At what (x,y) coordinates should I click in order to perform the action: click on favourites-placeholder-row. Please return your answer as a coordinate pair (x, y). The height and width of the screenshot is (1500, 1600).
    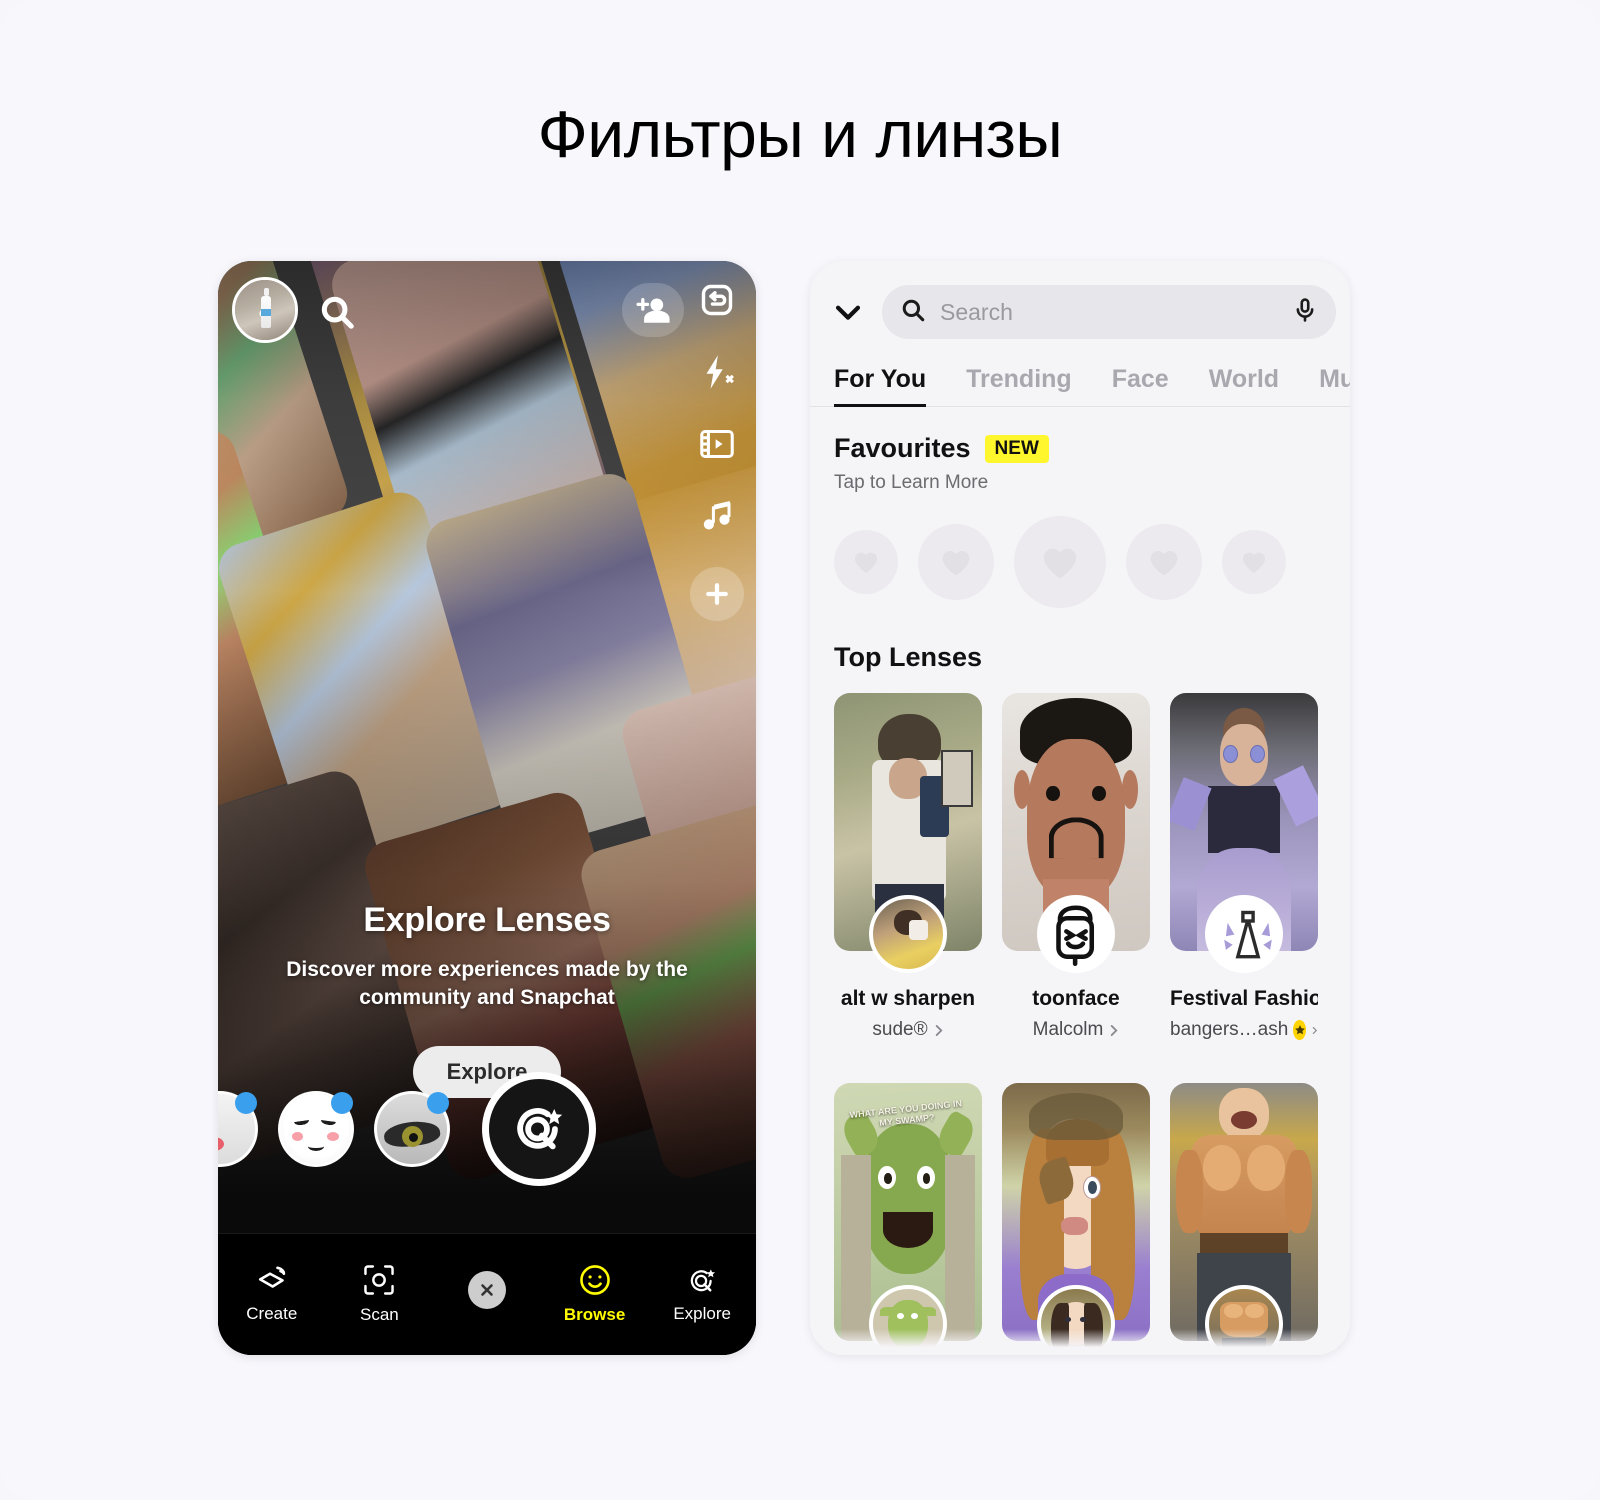
    Looking at the image, I should click on (1080, 562).